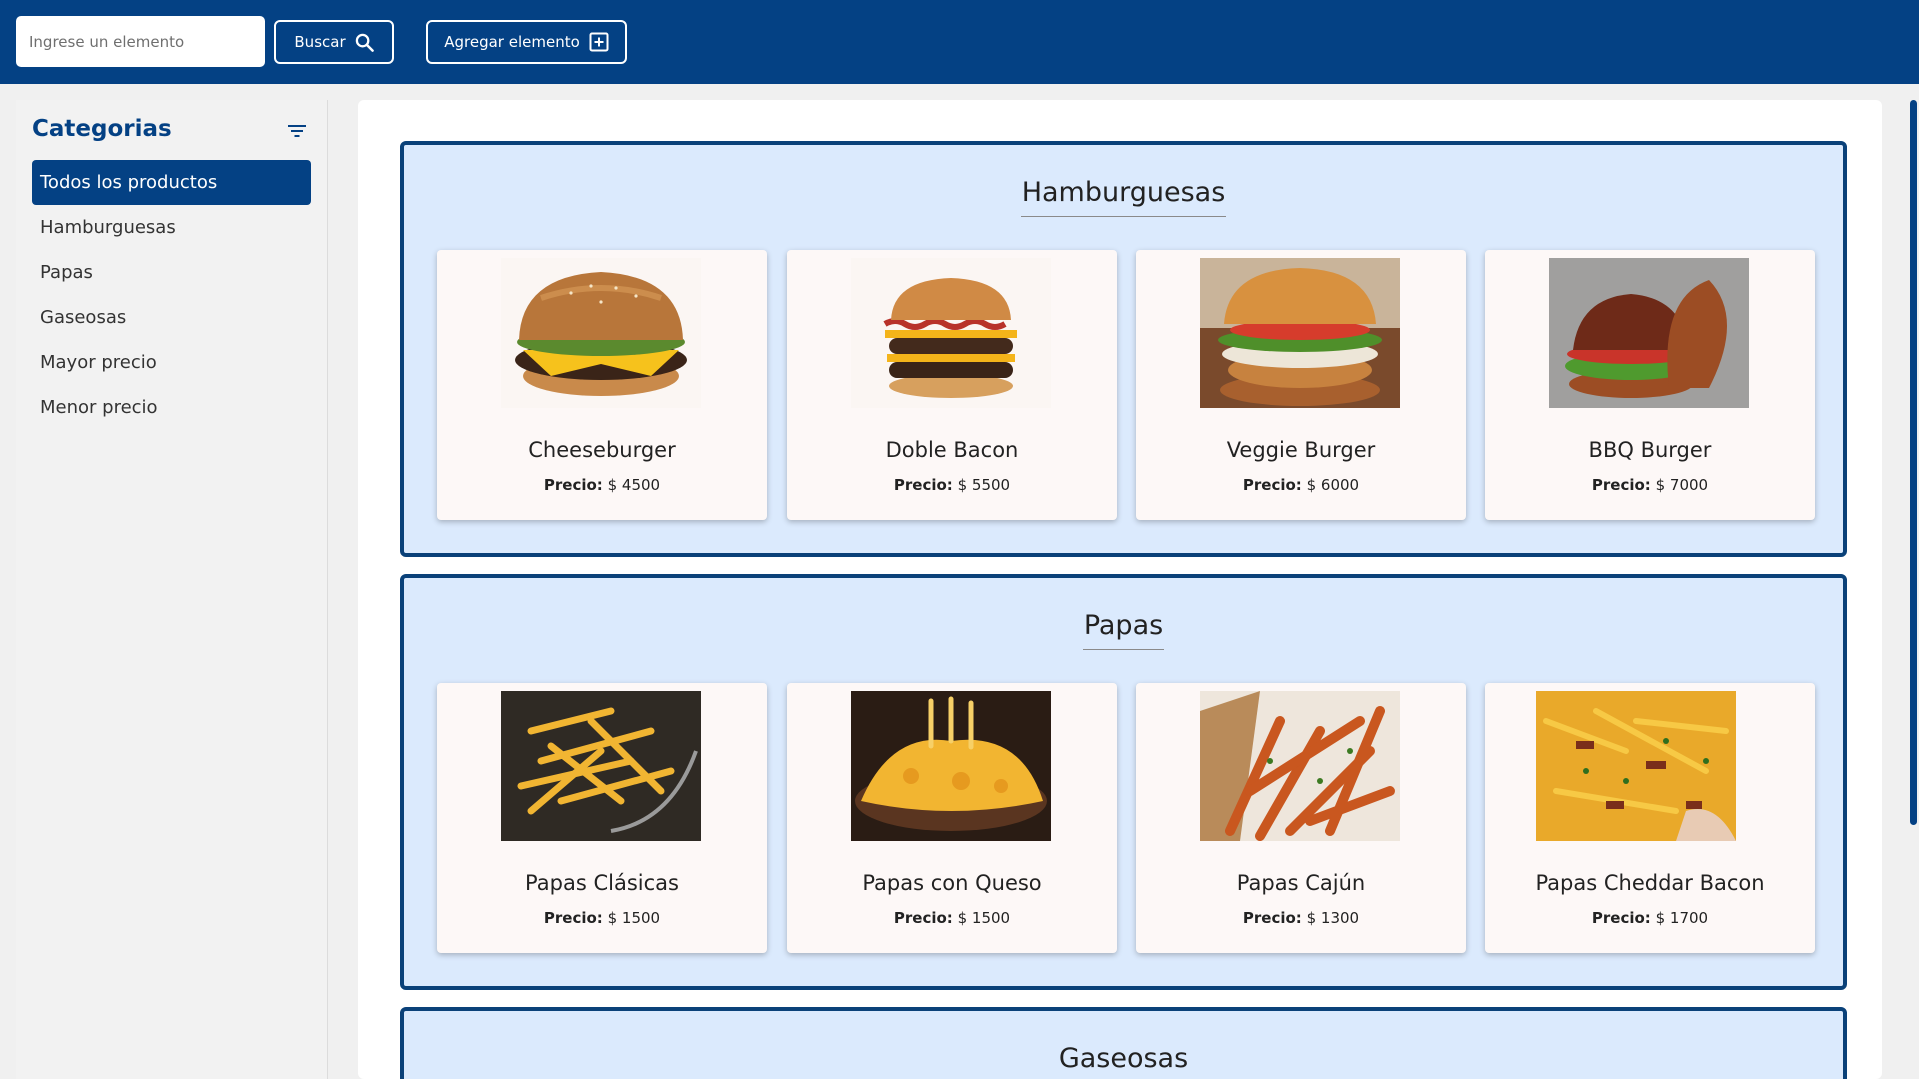 The height and width of the screenshot is (1079, 1919). Describe the element at coordinates (171, 317) in the screenshot. I see `sidebar-item-gaseosas: Gaseosas` at that location.